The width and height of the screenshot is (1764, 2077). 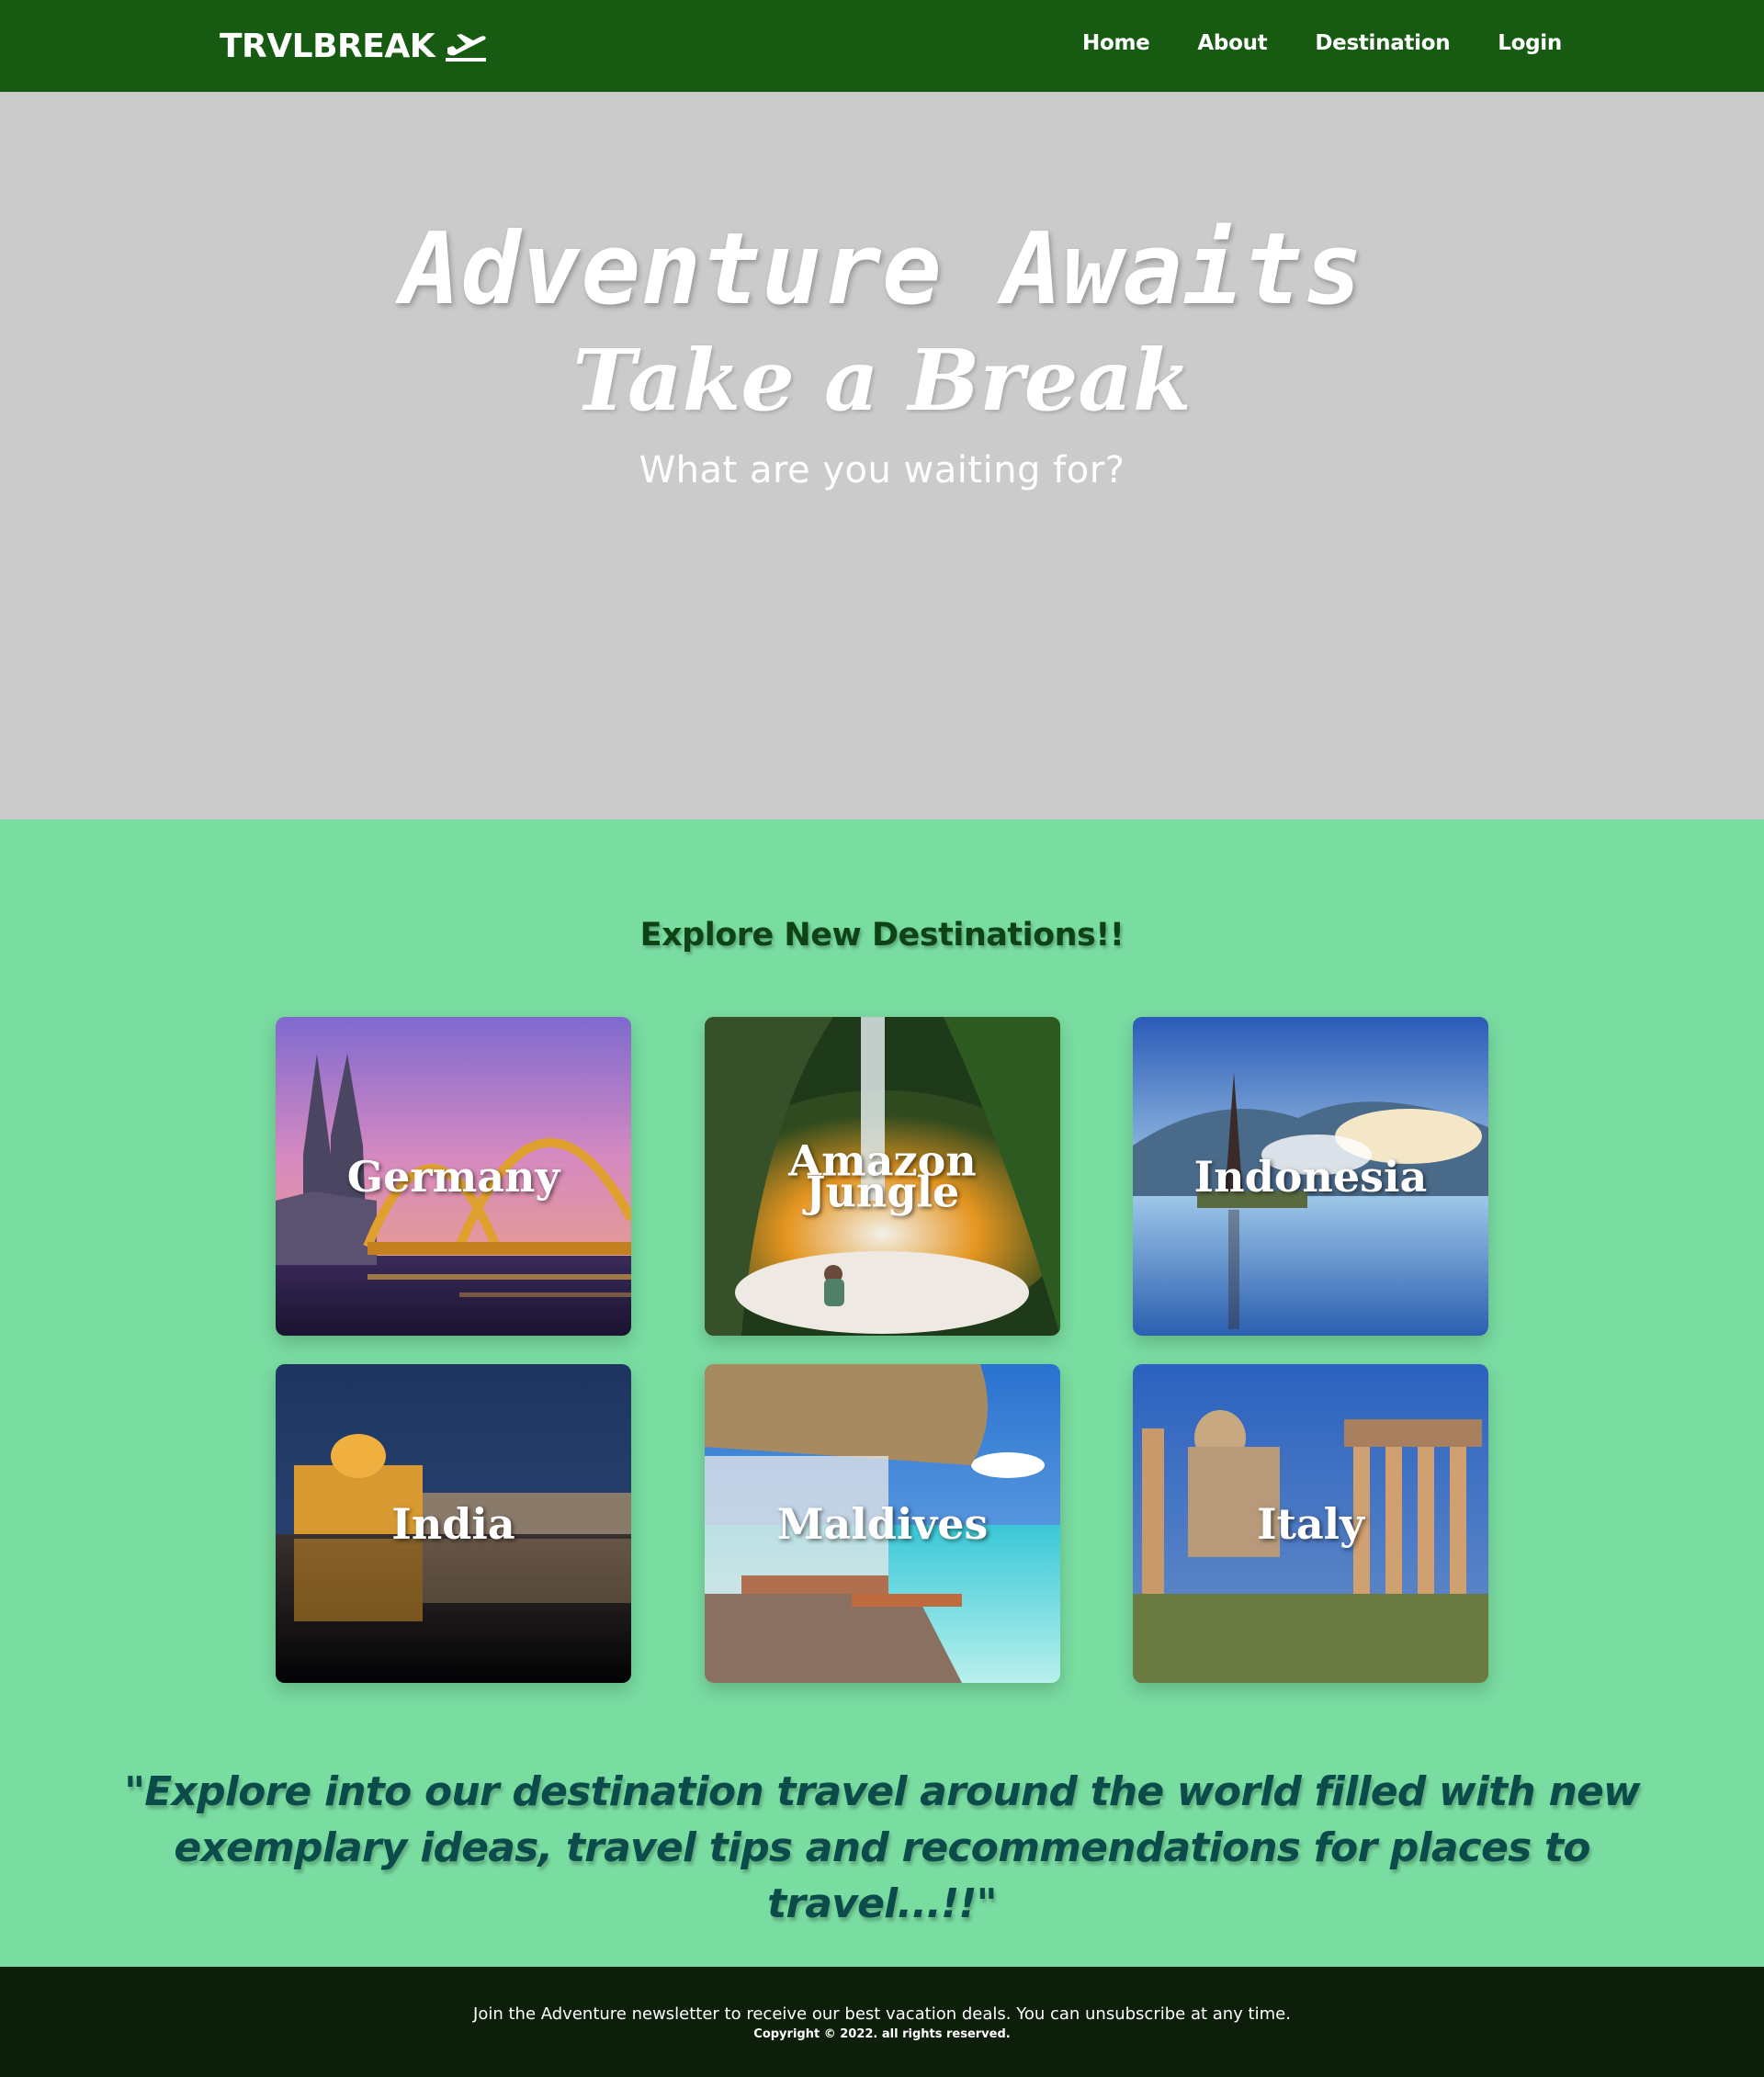 I want to click on destination-card-italy: Italy, so click(x=1310, y=1523).